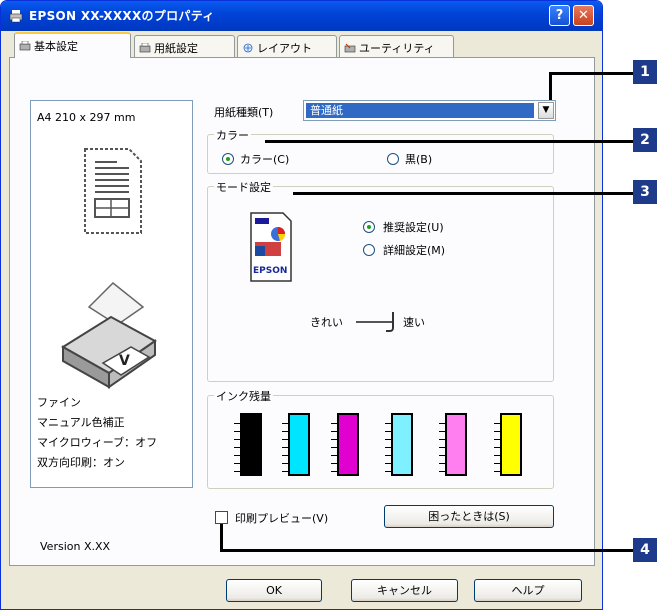  What do you see at coordinates (86, 117) in the screenshot?
I see `paper-size-text: A4 210 x 297 mm` at bounding box center [86, 117].